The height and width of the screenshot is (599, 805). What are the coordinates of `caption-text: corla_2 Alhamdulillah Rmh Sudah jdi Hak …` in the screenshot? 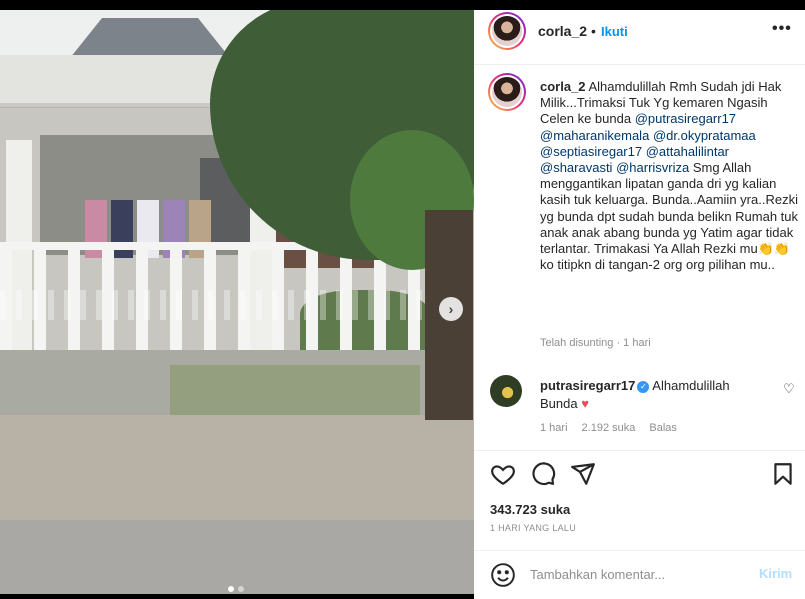 It's located at (670, 176).